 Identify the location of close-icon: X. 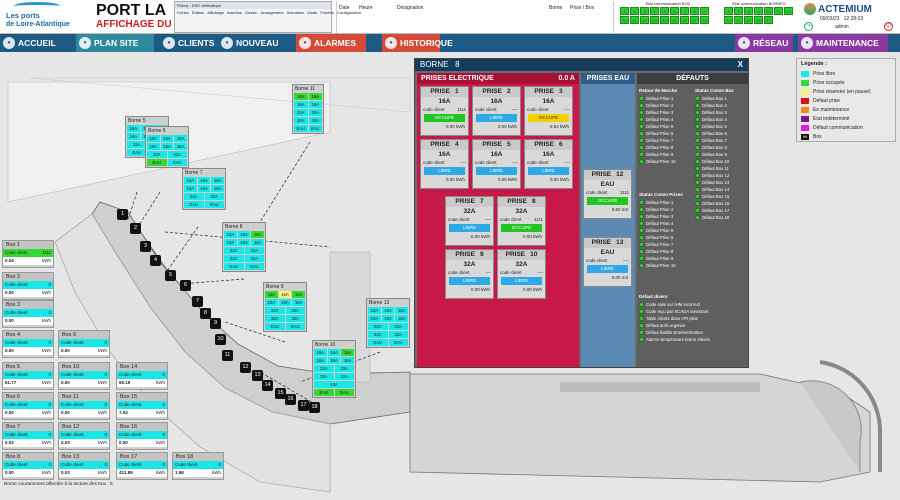
(740, 65).